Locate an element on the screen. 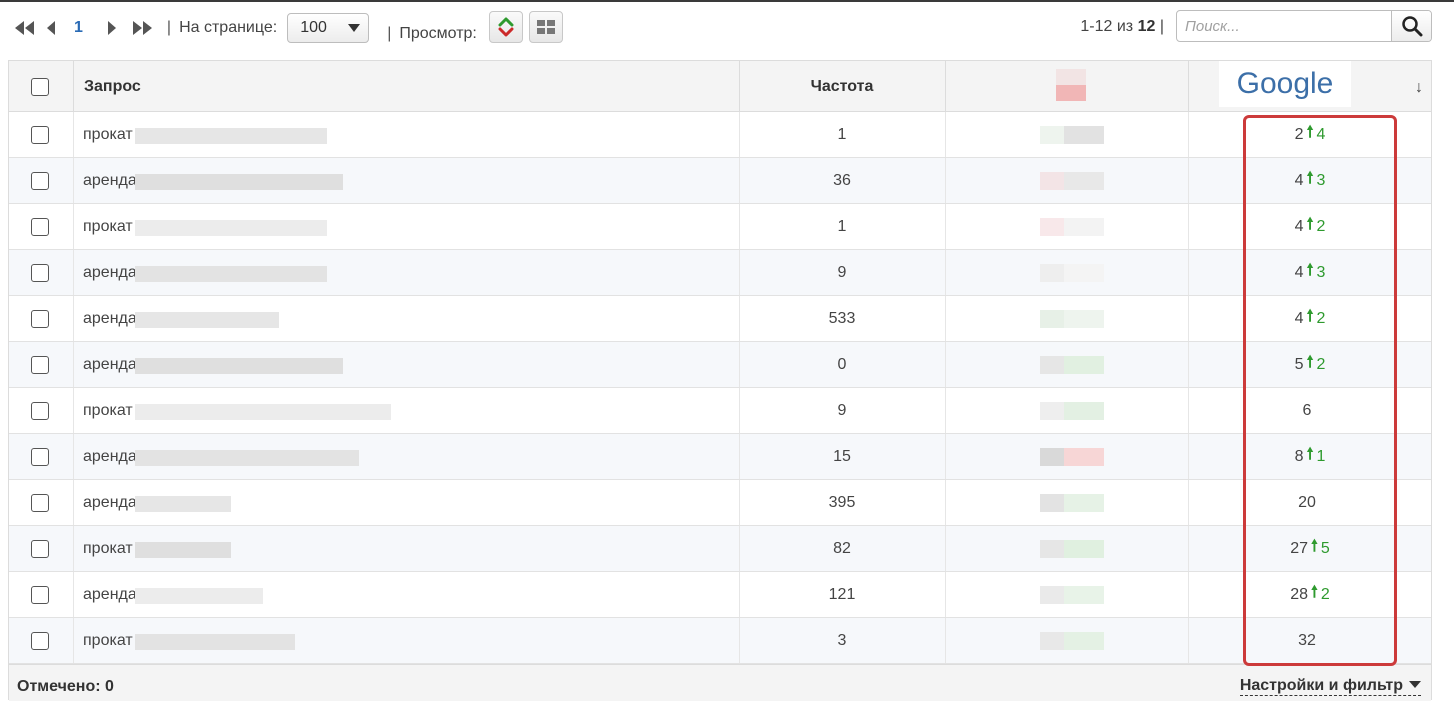 The width and height of the screenshot is (1454, 701). table-row: прокат 1 2 🠕 4 is located at coordinates (720, 135).